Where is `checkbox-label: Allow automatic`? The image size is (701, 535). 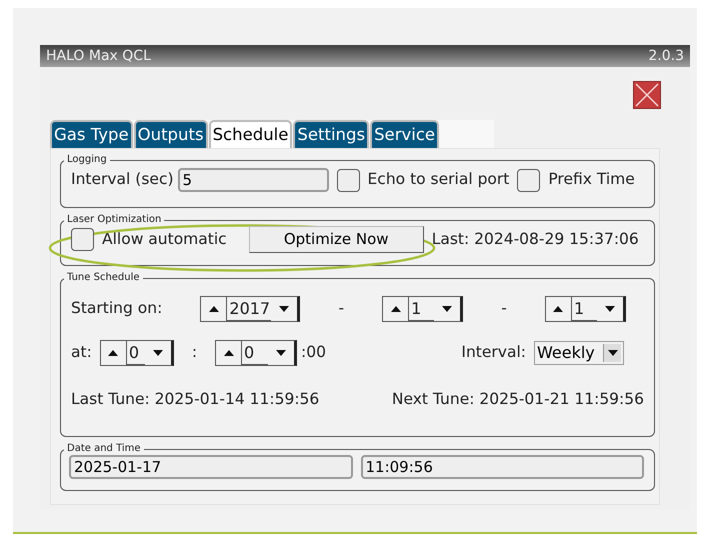
checkbox-label: Allow automatic is located at coordinates (164, 239).